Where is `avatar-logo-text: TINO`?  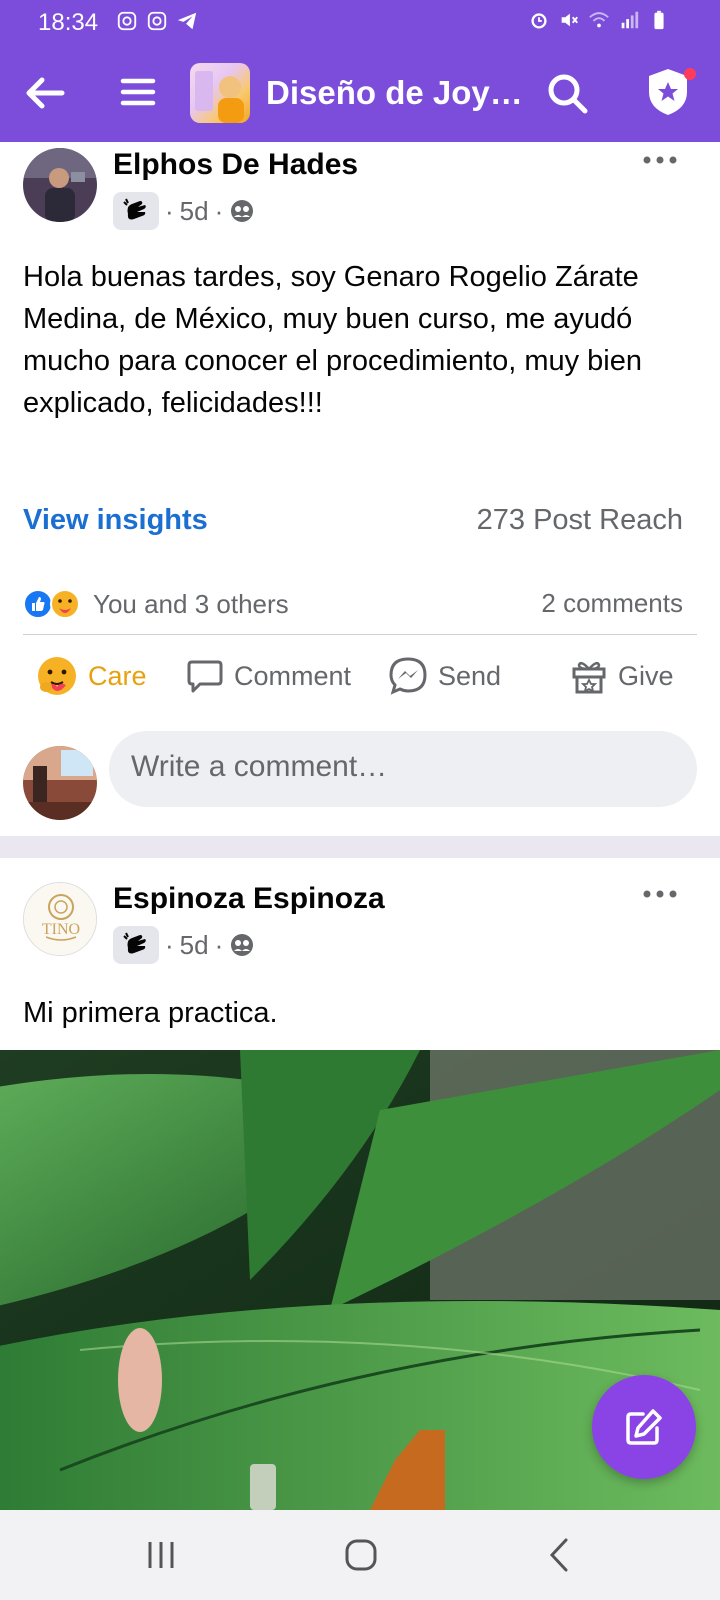
avatar-logo-text: TINO is located at coordinates (61, 929).